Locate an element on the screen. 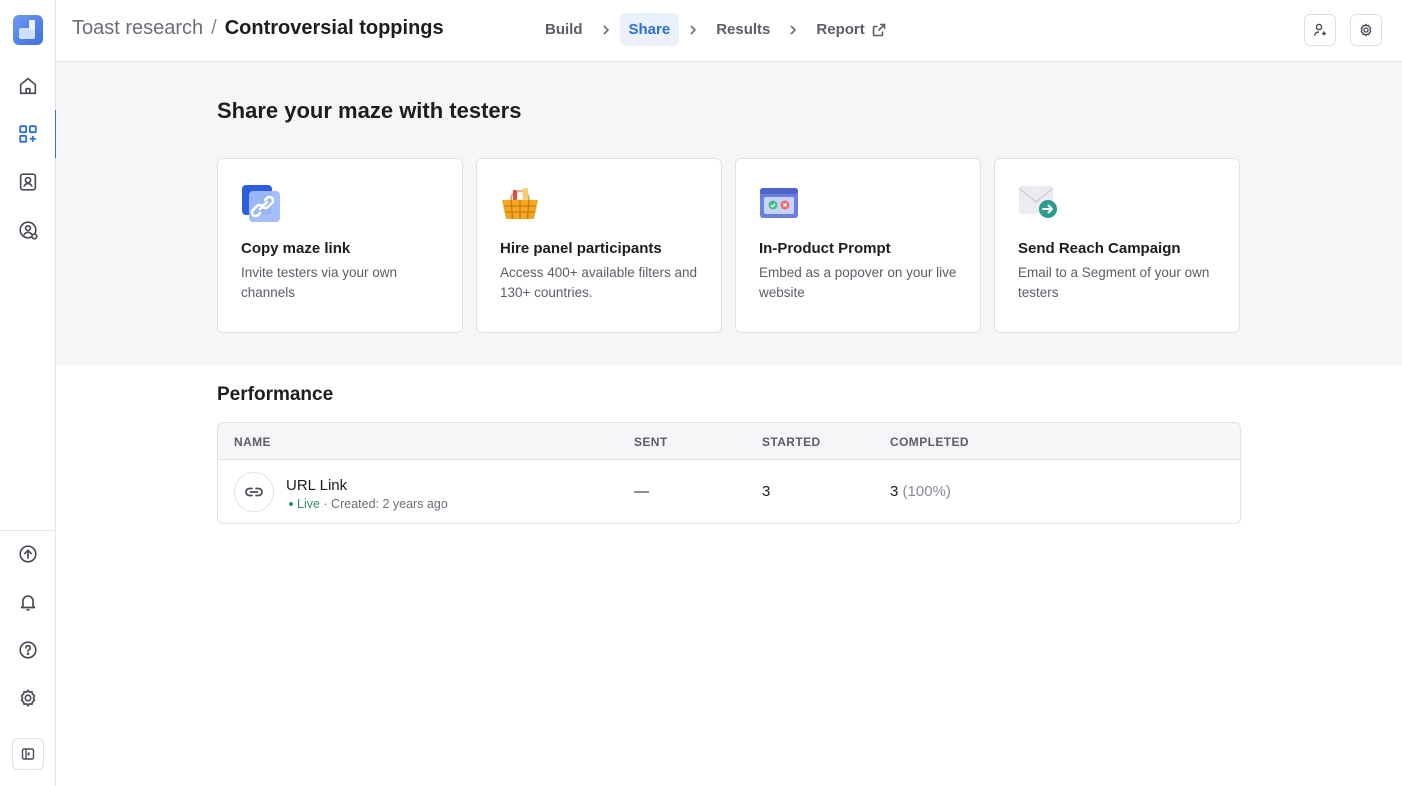  card-title: Send Reach Campaign is located at coordinates (1099, 248).